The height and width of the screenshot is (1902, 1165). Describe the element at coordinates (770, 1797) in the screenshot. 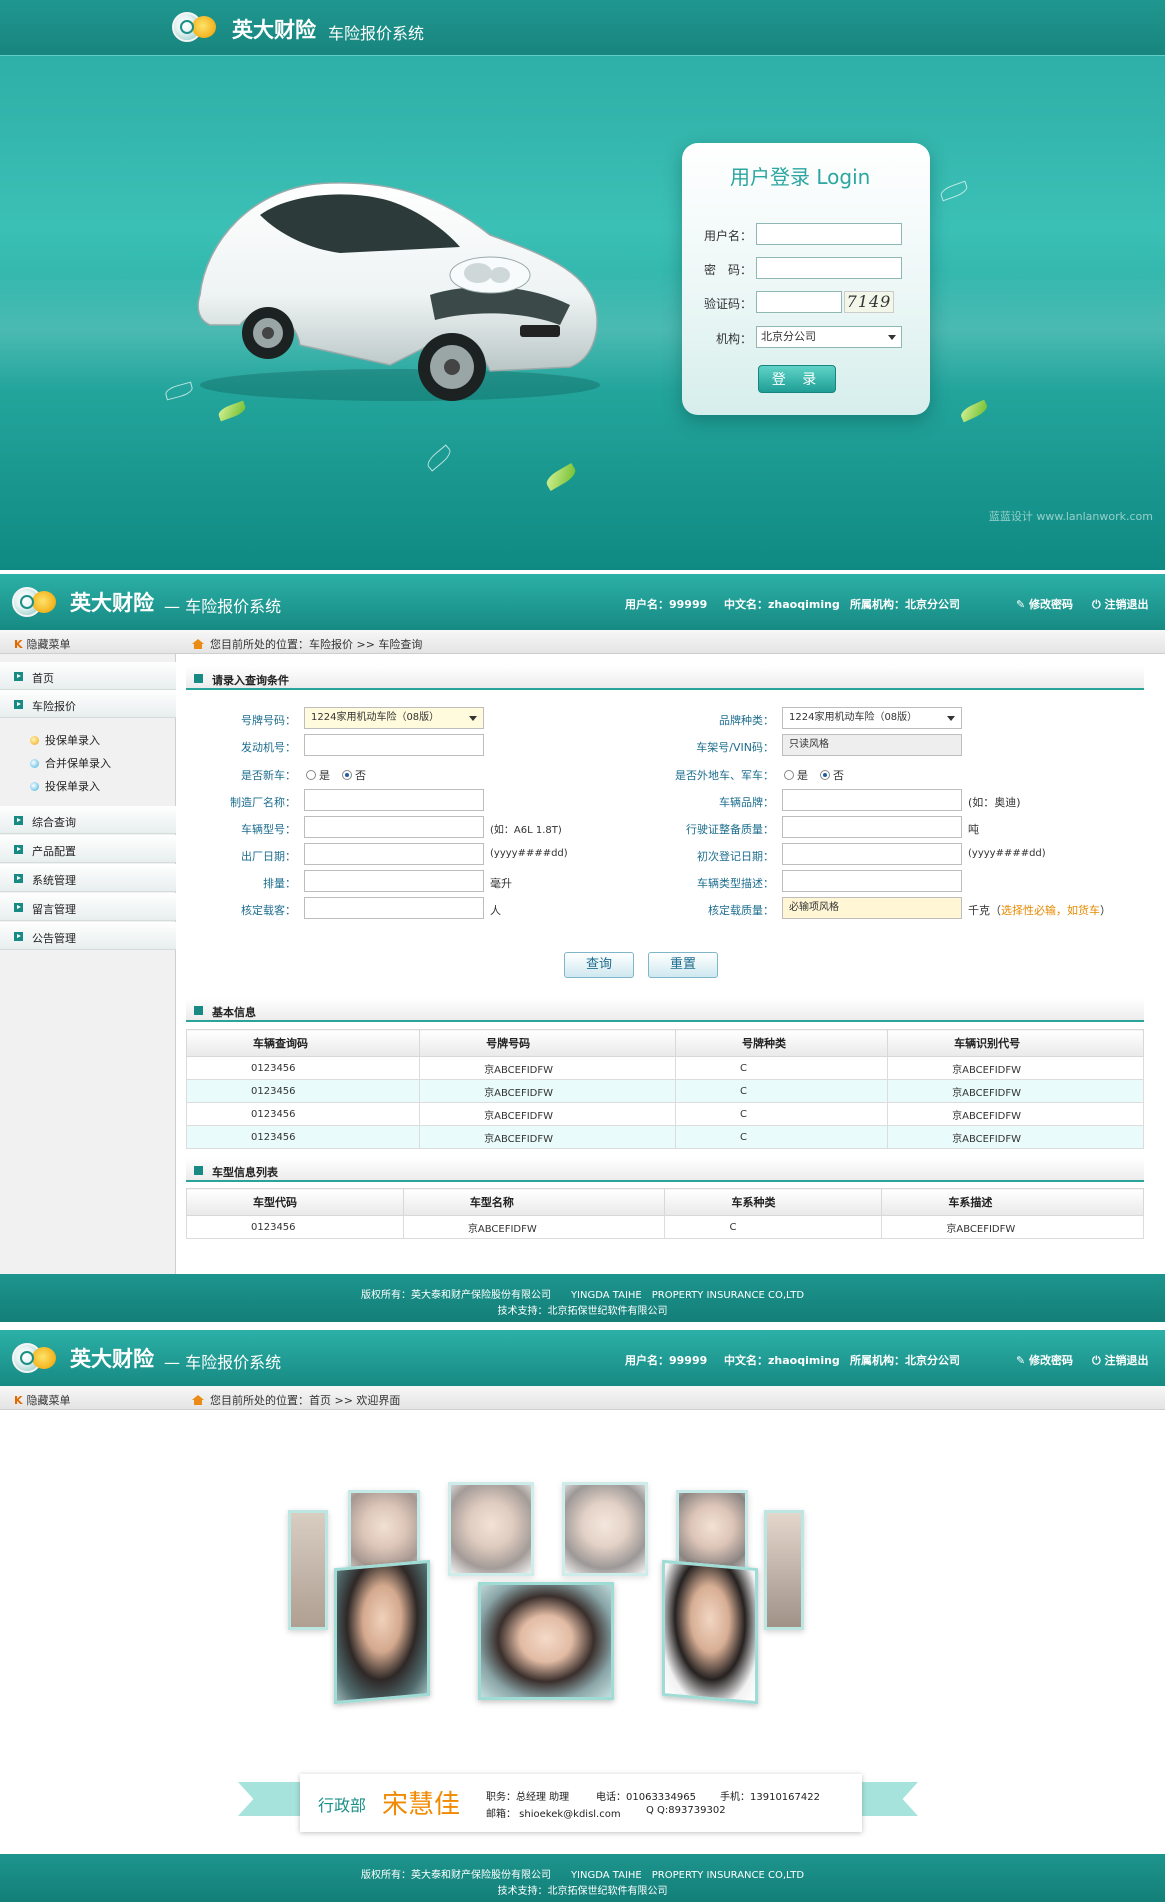

I see `staff-mobile: 手机：13910167422` at that location.